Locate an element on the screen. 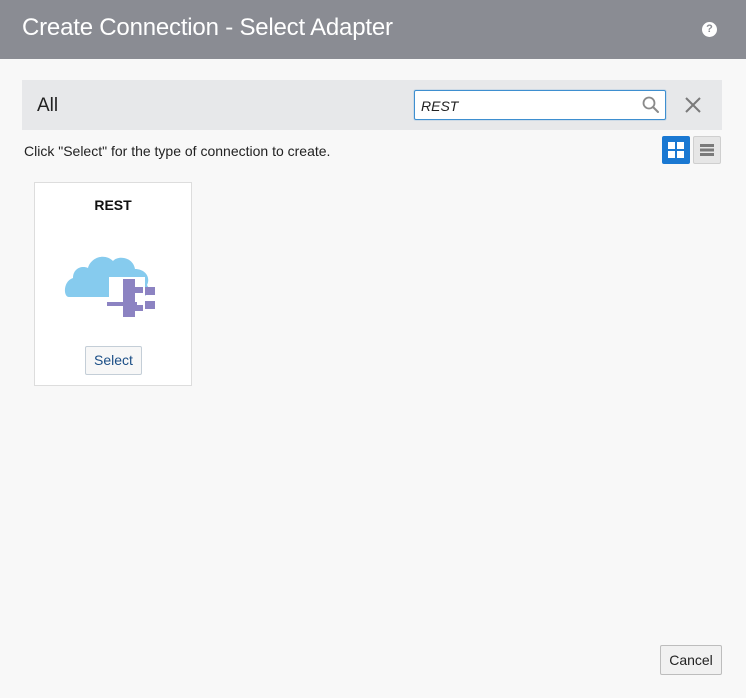  category-label: All is located at coordinates (48, 105).